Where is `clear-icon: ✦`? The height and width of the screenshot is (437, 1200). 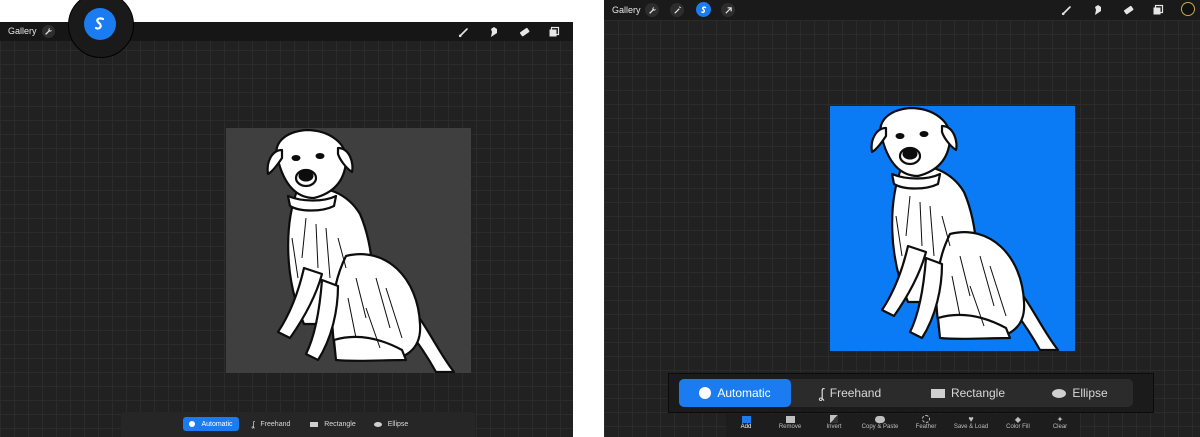 clear-icon: ✦ is located at coordinates (1060, 419).